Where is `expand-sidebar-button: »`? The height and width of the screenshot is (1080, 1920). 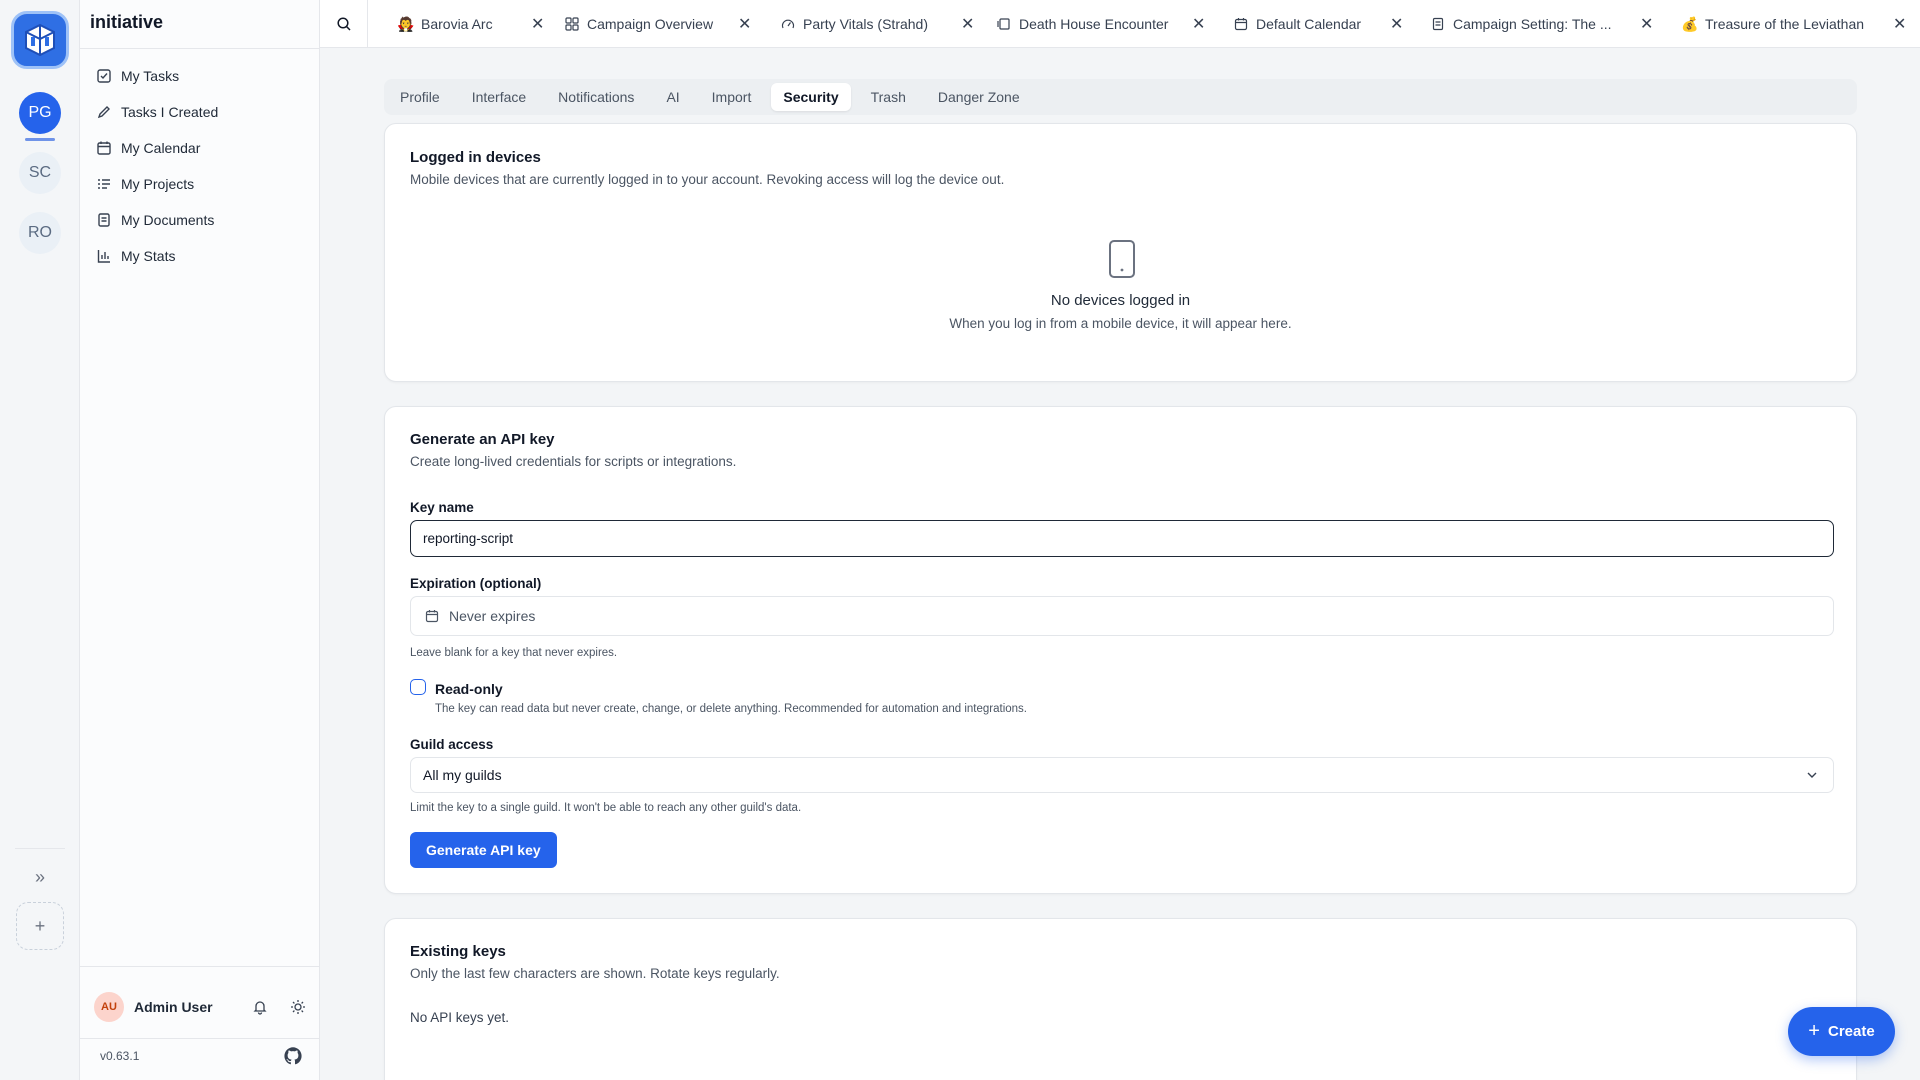
expand-sidebar-button: » is located at coordinates (40, 877).